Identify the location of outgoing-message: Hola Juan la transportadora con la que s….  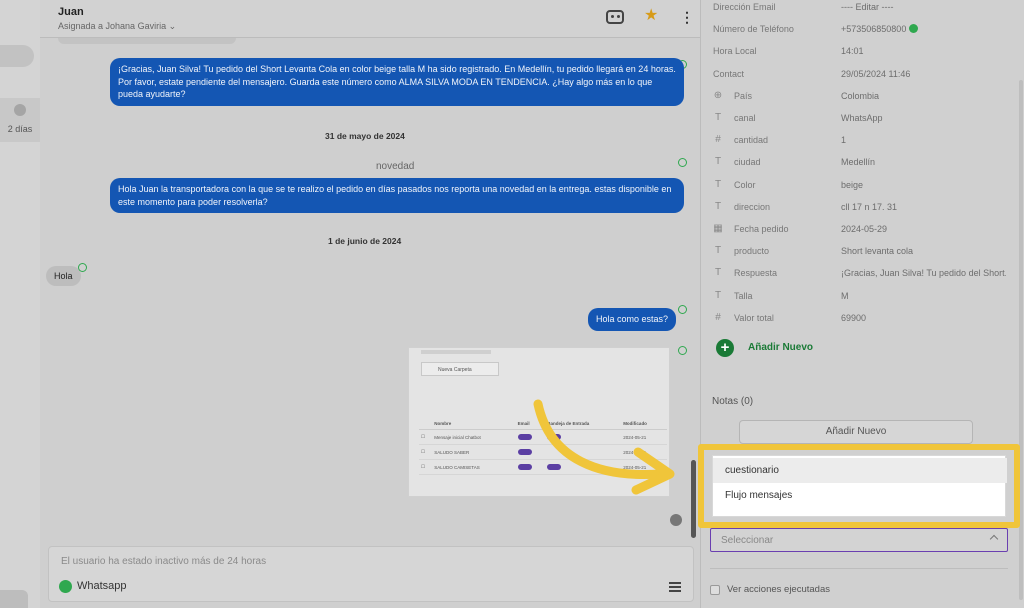
(397, 195).